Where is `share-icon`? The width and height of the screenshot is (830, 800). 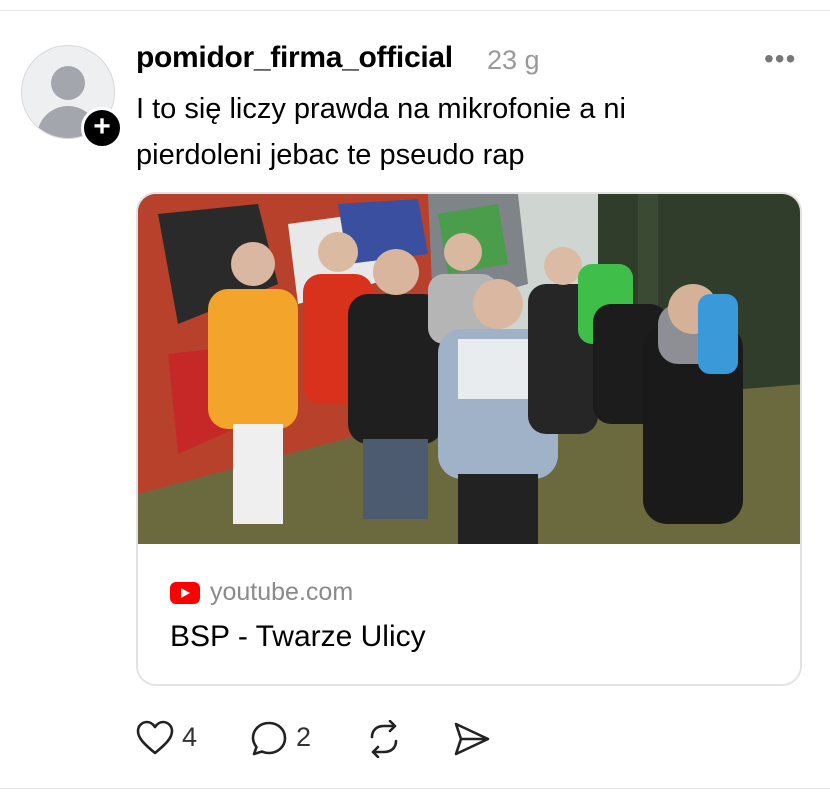 share-icon is located at coordinates (472, 739).